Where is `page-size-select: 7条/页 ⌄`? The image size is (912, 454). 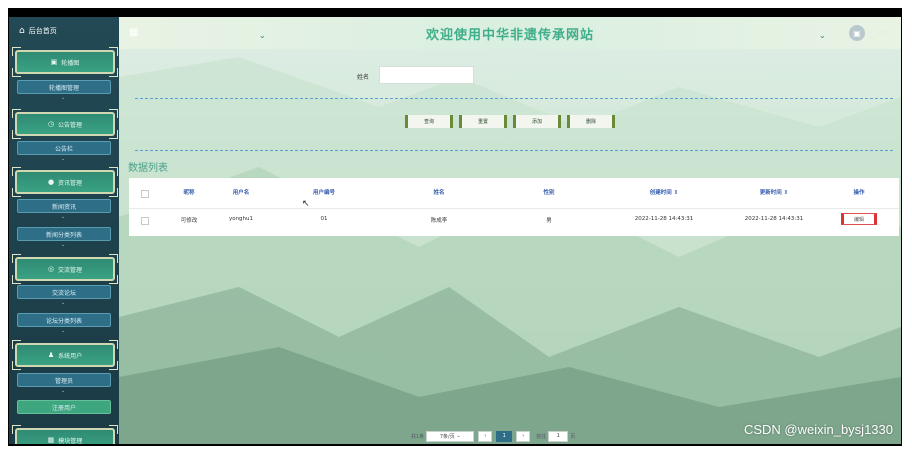
page-size-select: 7条/页 ⌄ is located at coordinates (450, 436).